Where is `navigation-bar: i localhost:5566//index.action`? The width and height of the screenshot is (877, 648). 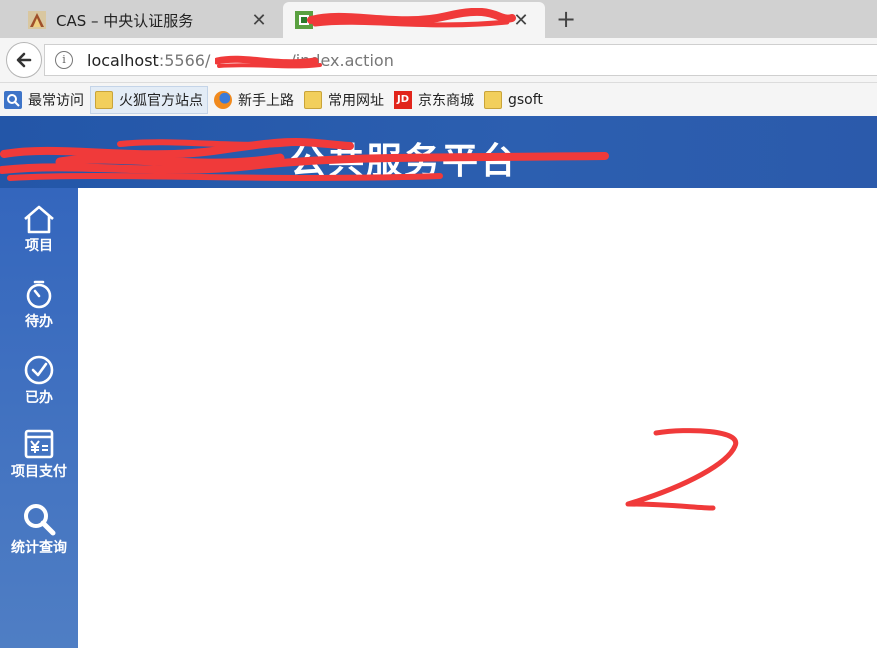
navigation-bar: i localhost:5566//index.action is located at coordinates (438, 60).